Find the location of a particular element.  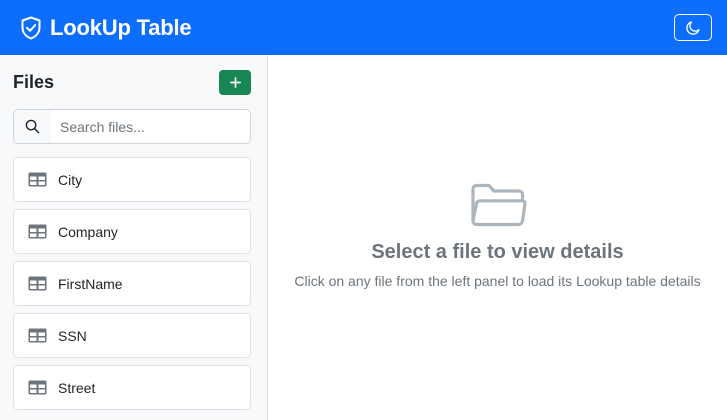

file-label: Company is located at coordinates (88, 231).